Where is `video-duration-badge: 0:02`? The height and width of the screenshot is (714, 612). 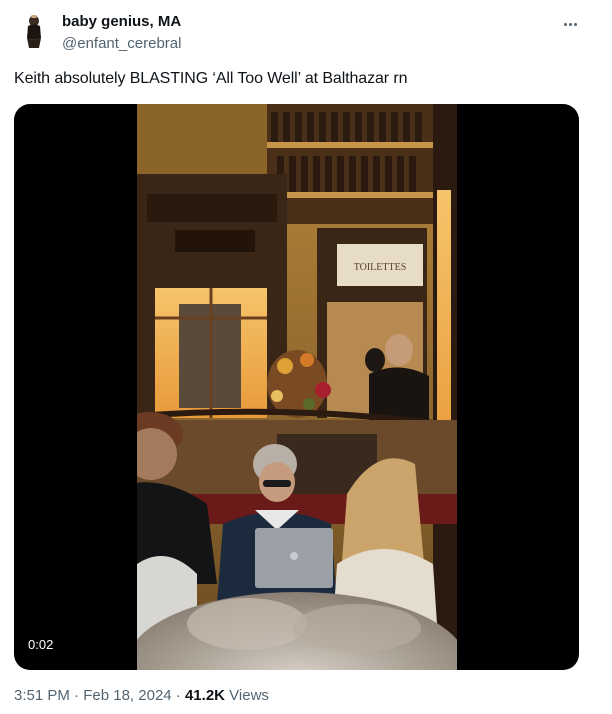
video-duration-badge: 0:02 is located at coordinates (41, 645).